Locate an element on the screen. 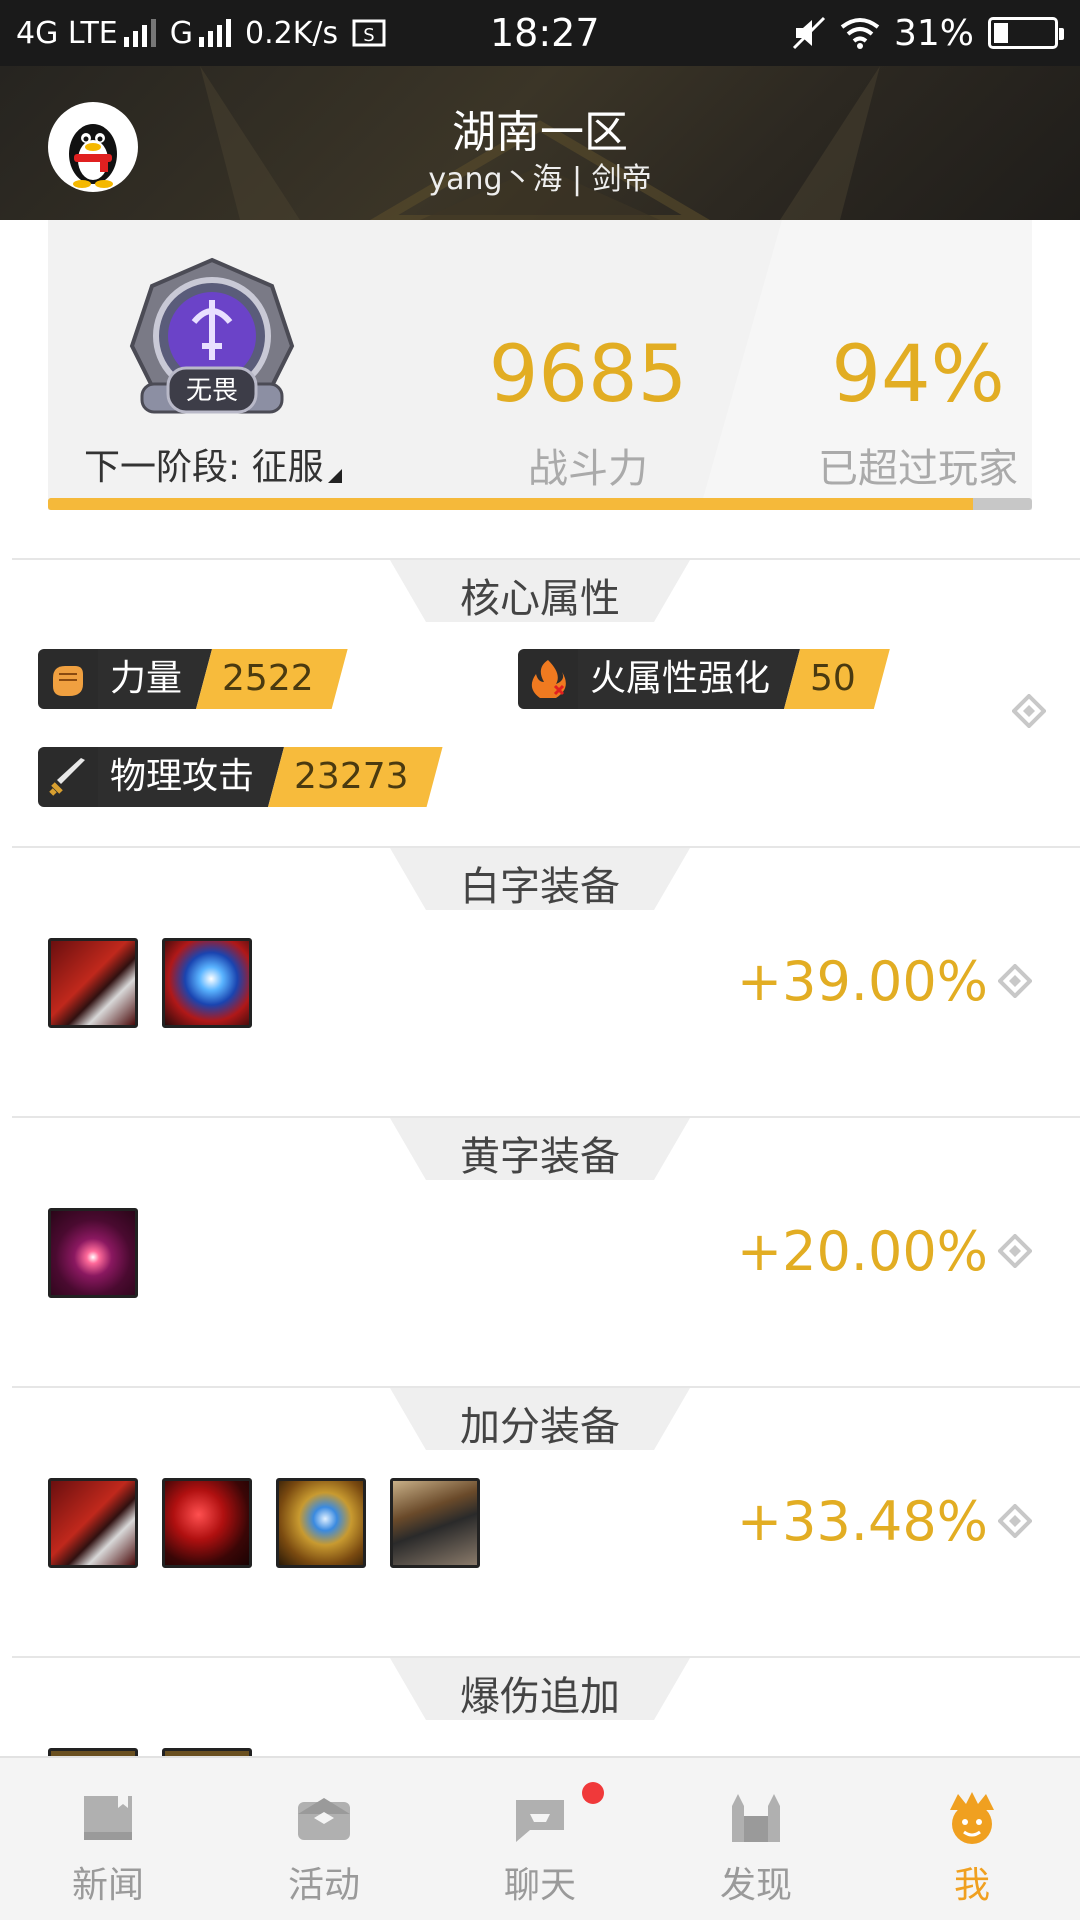  section-yellow-equipment: 黄字装备 +20.00% is located at coordinates (540, 1251).